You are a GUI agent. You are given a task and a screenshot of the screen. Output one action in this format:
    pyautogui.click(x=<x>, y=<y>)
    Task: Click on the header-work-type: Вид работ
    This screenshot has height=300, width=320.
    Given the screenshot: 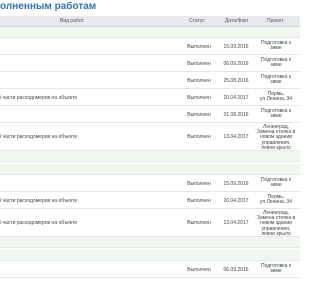 What is the action you would take?
    pyautogui.click(x=72, y=21)
    